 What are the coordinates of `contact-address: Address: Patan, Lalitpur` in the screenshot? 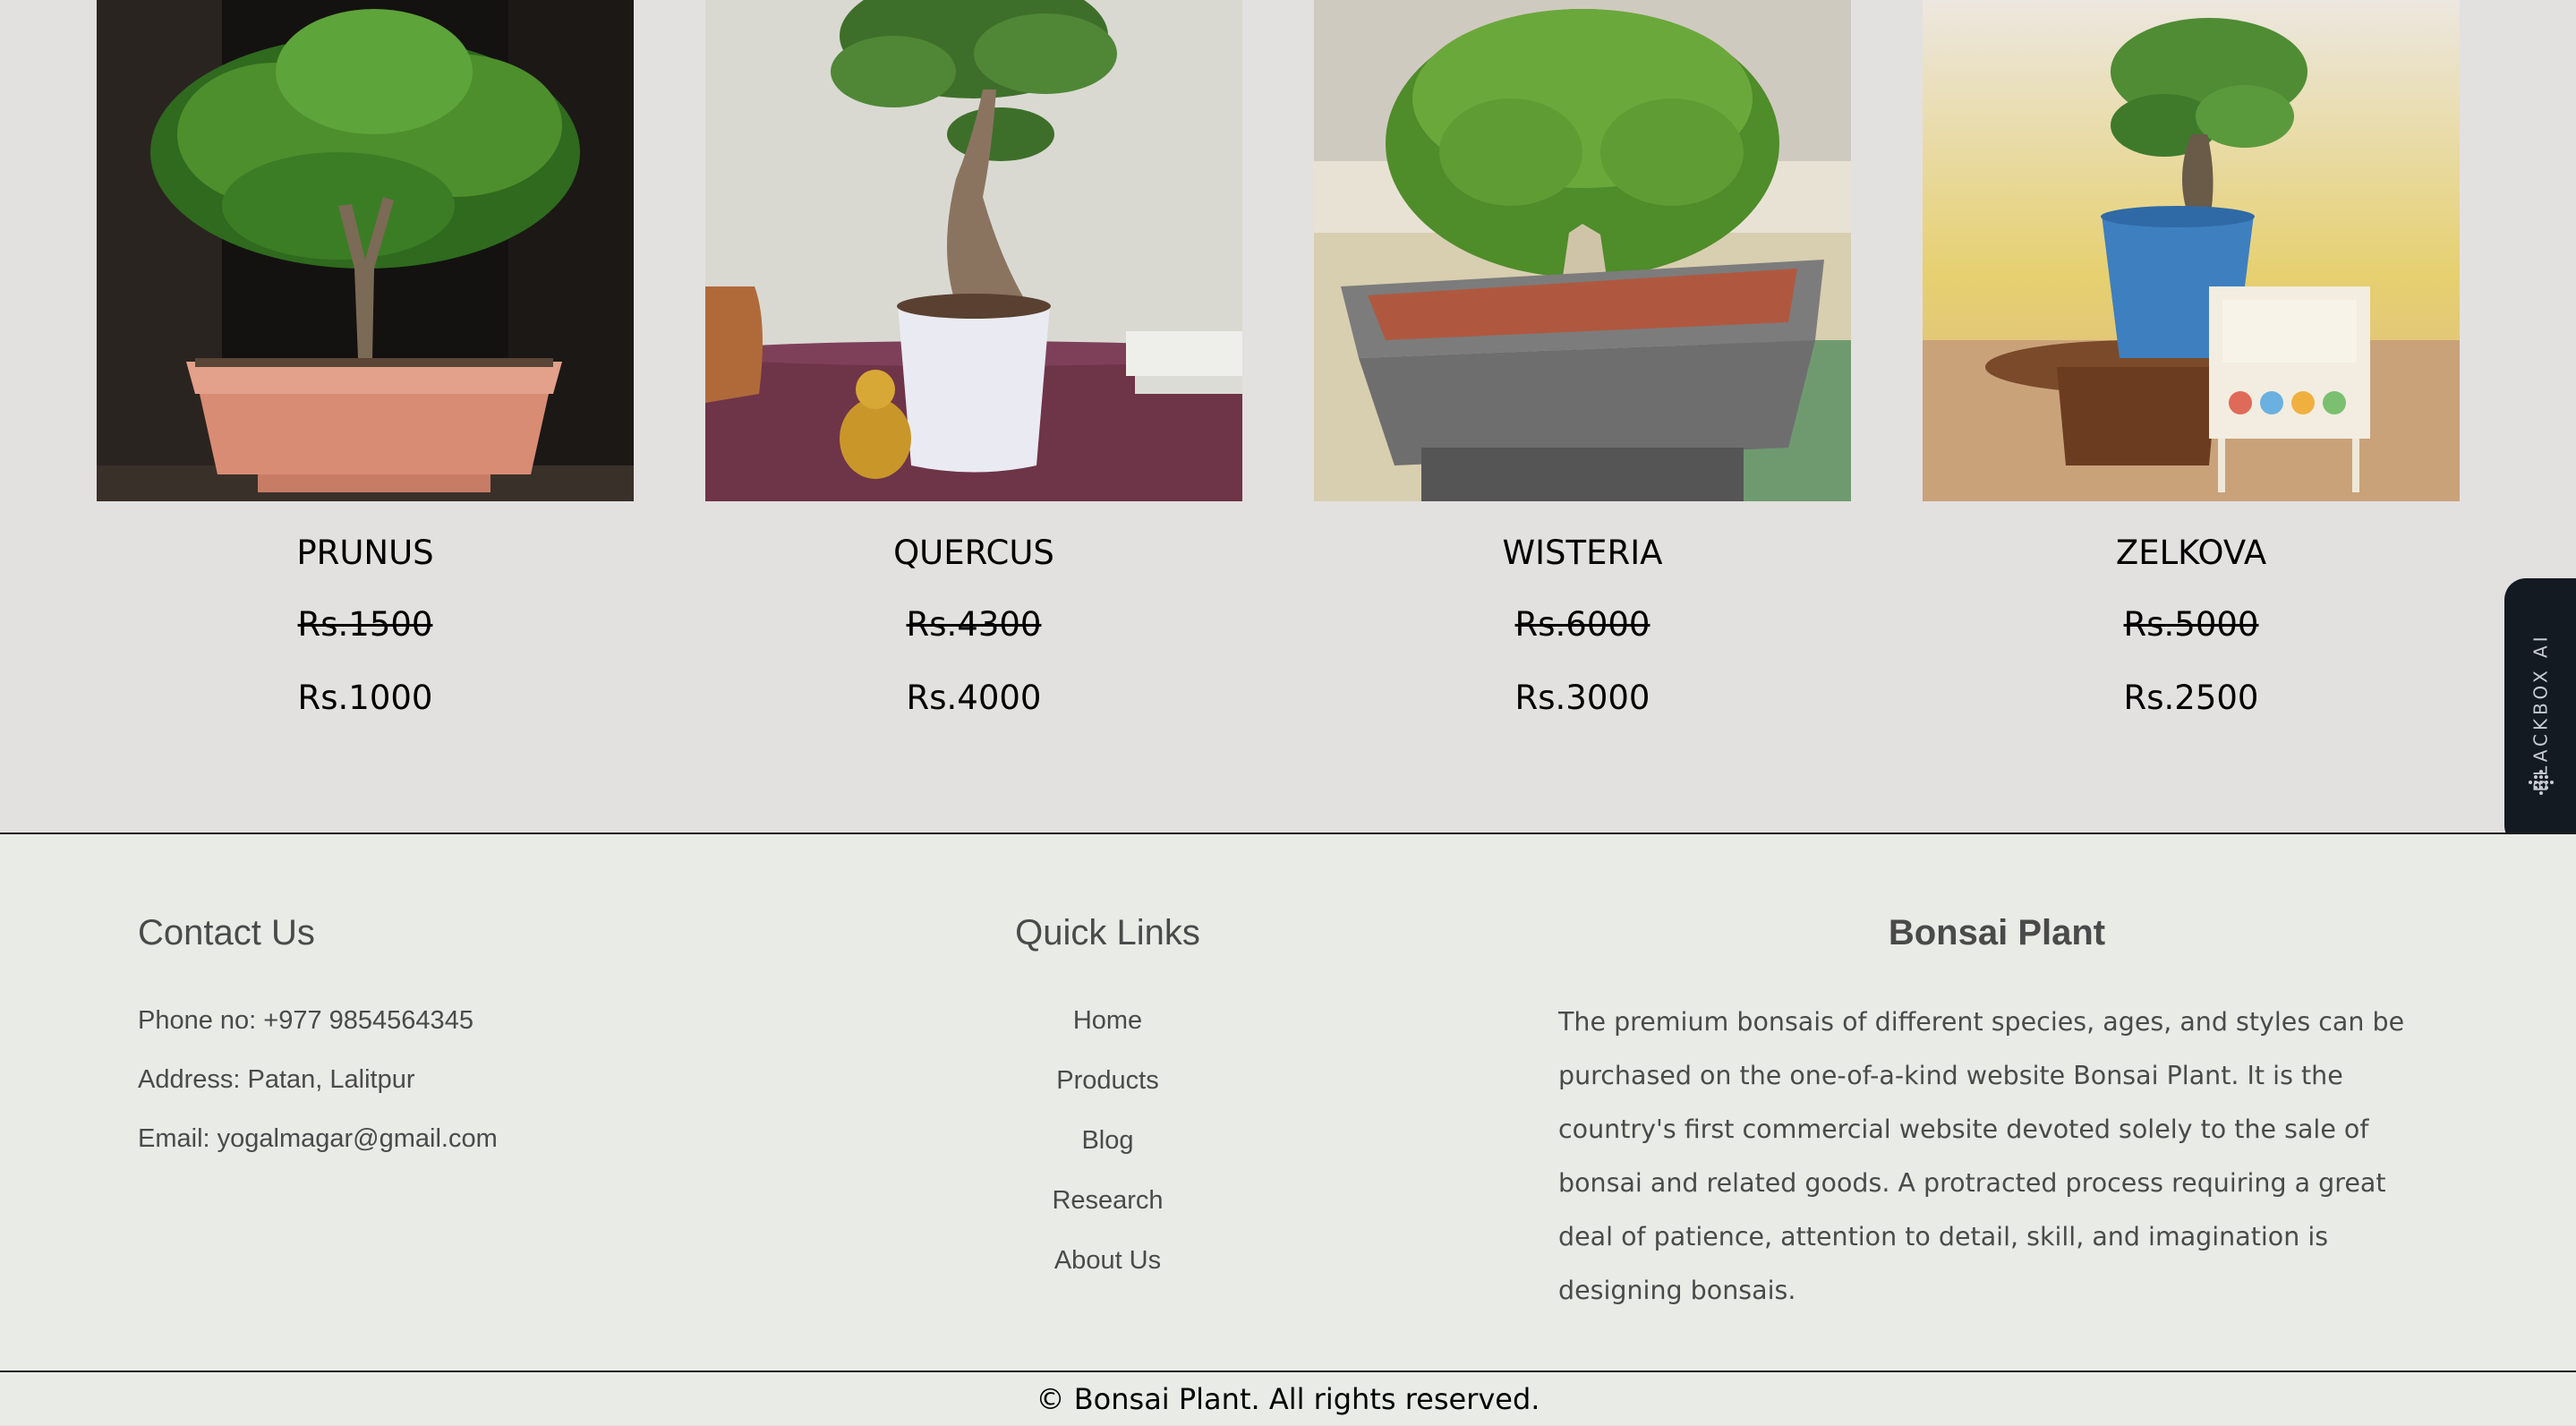 It's located at (276, 1079).